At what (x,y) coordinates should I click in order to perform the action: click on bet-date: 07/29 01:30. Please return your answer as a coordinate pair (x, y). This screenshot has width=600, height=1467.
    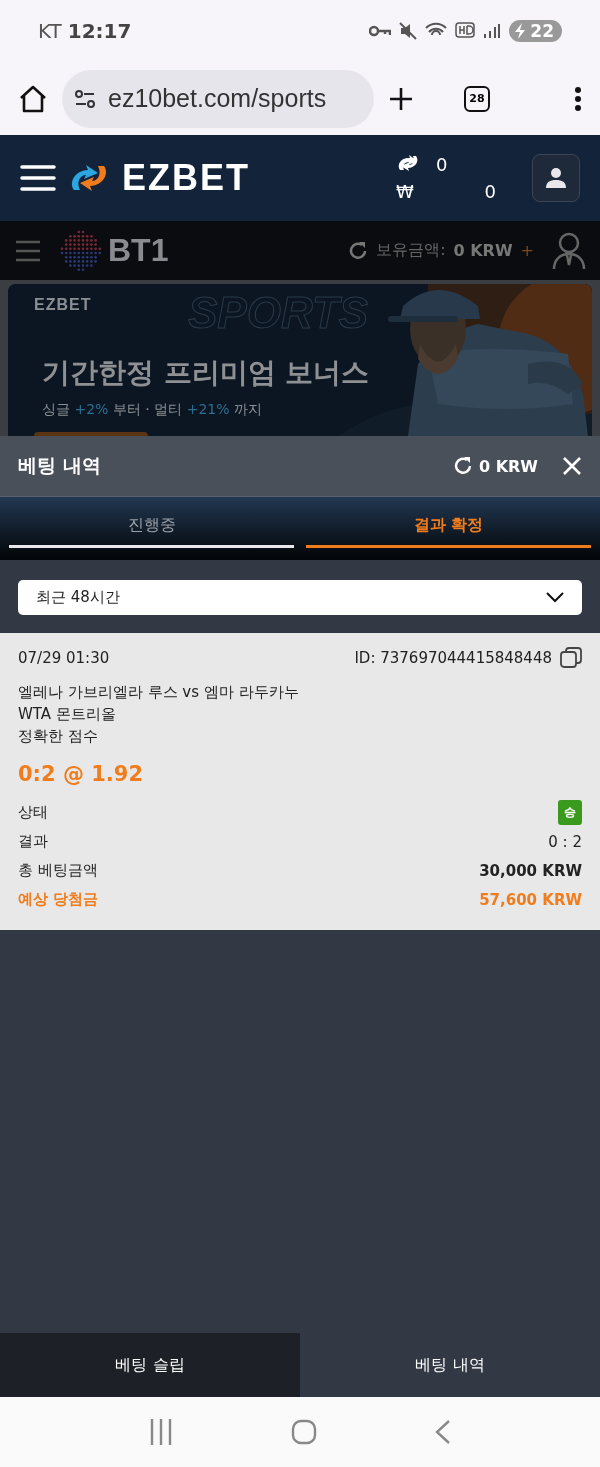
    Looking at the image, I should click on (64, 658).